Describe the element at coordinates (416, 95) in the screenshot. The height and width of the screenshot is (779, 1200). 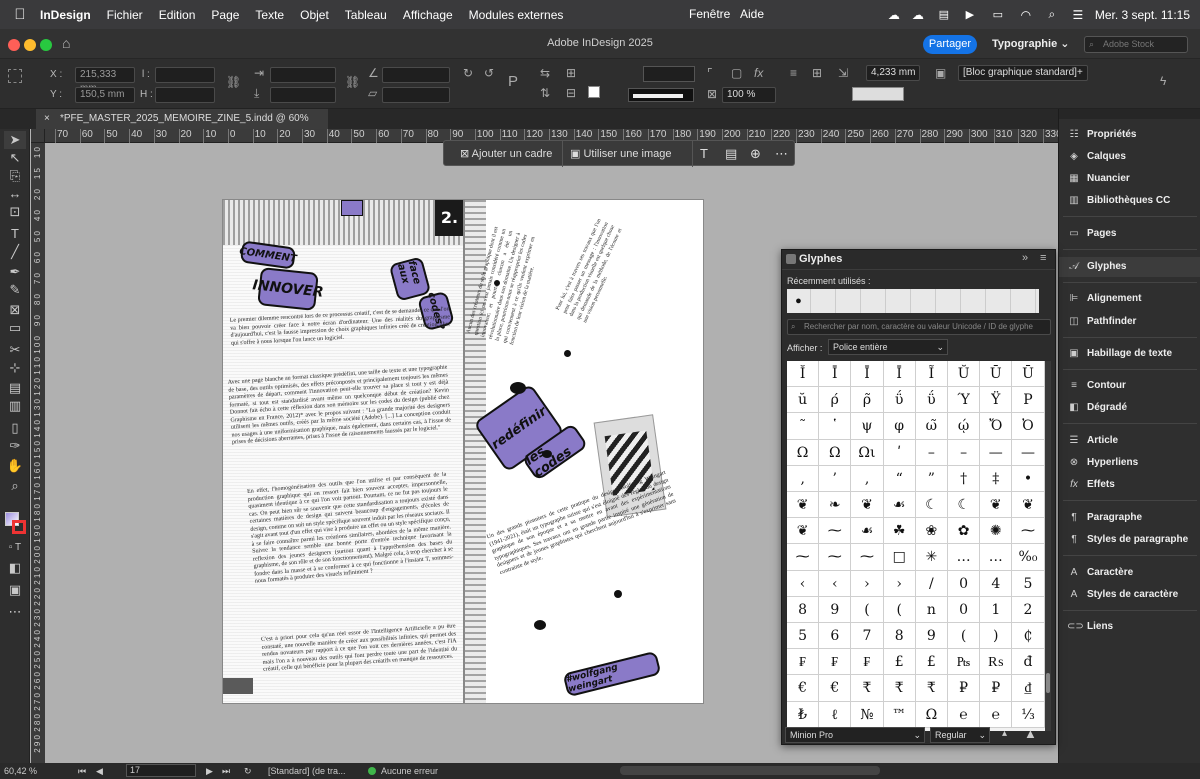
I see `shear-field` at that location.